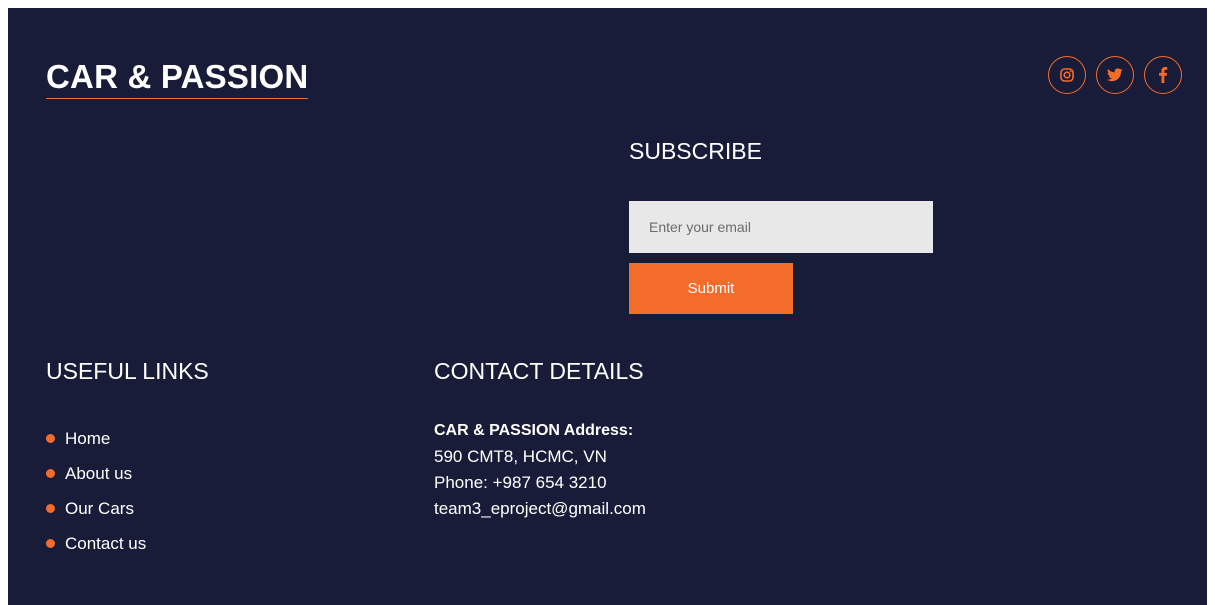 This screenshot has height=605, width=1215. Describe the element at coordinates (781, 227) in the screenshot. I see `email-input` at that location.